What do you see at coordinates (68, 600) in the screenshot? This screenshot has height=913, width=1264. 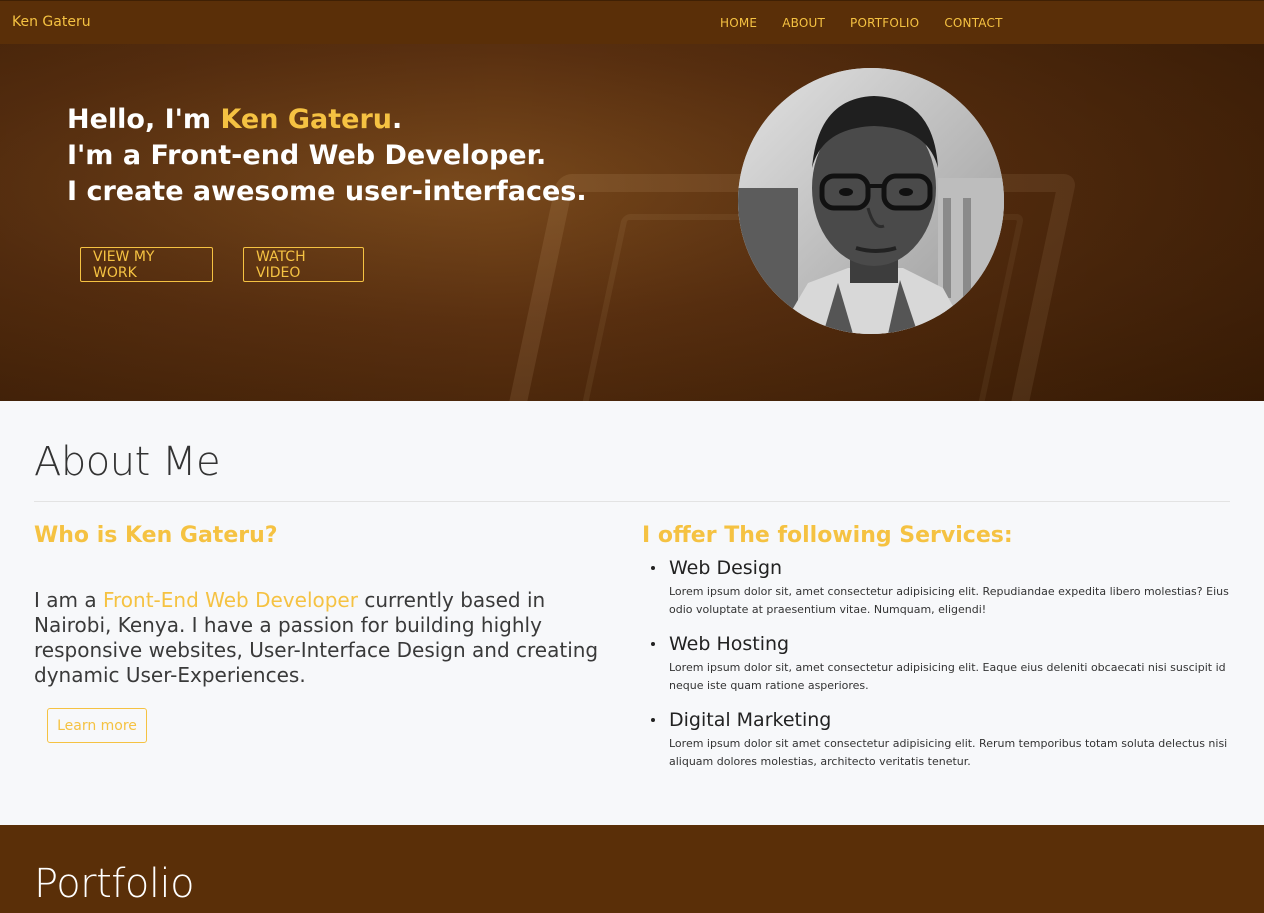 I see `bio-prefix: I am a` at bounding box center [68, 600].